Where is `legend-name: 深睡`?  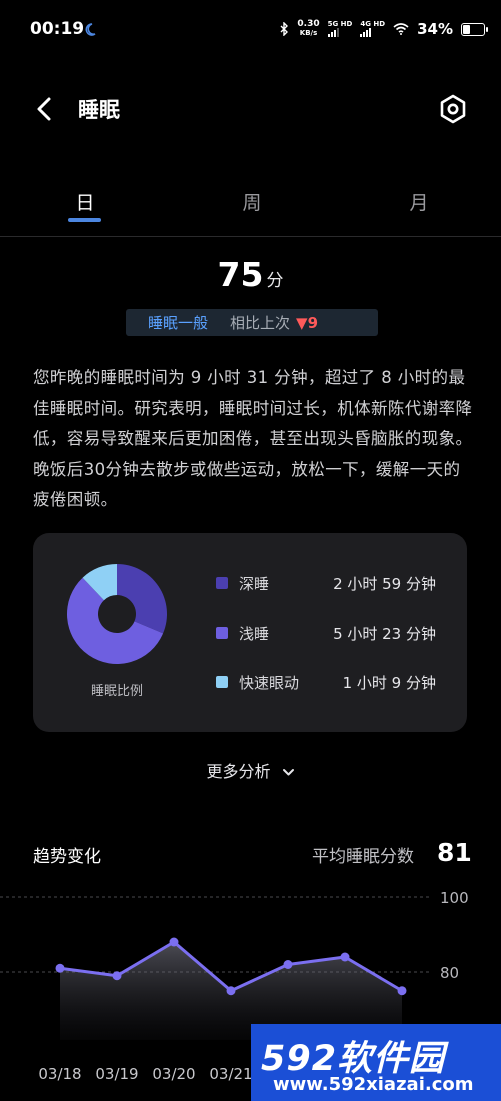 legend-name: 深睡 is located at coordinates (254, 583).